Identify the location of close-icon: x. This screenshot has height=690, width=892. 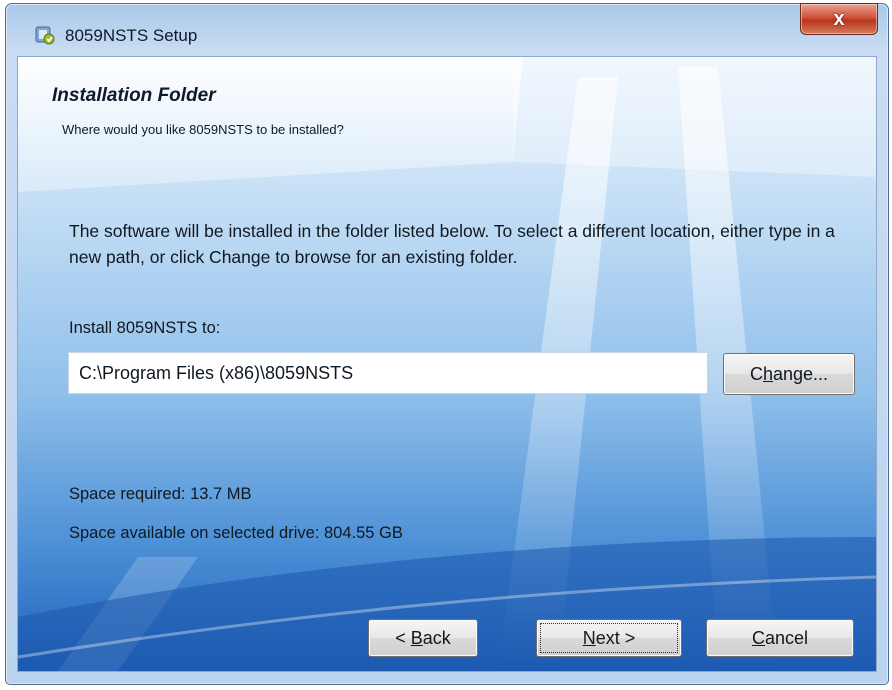
(839, 18).